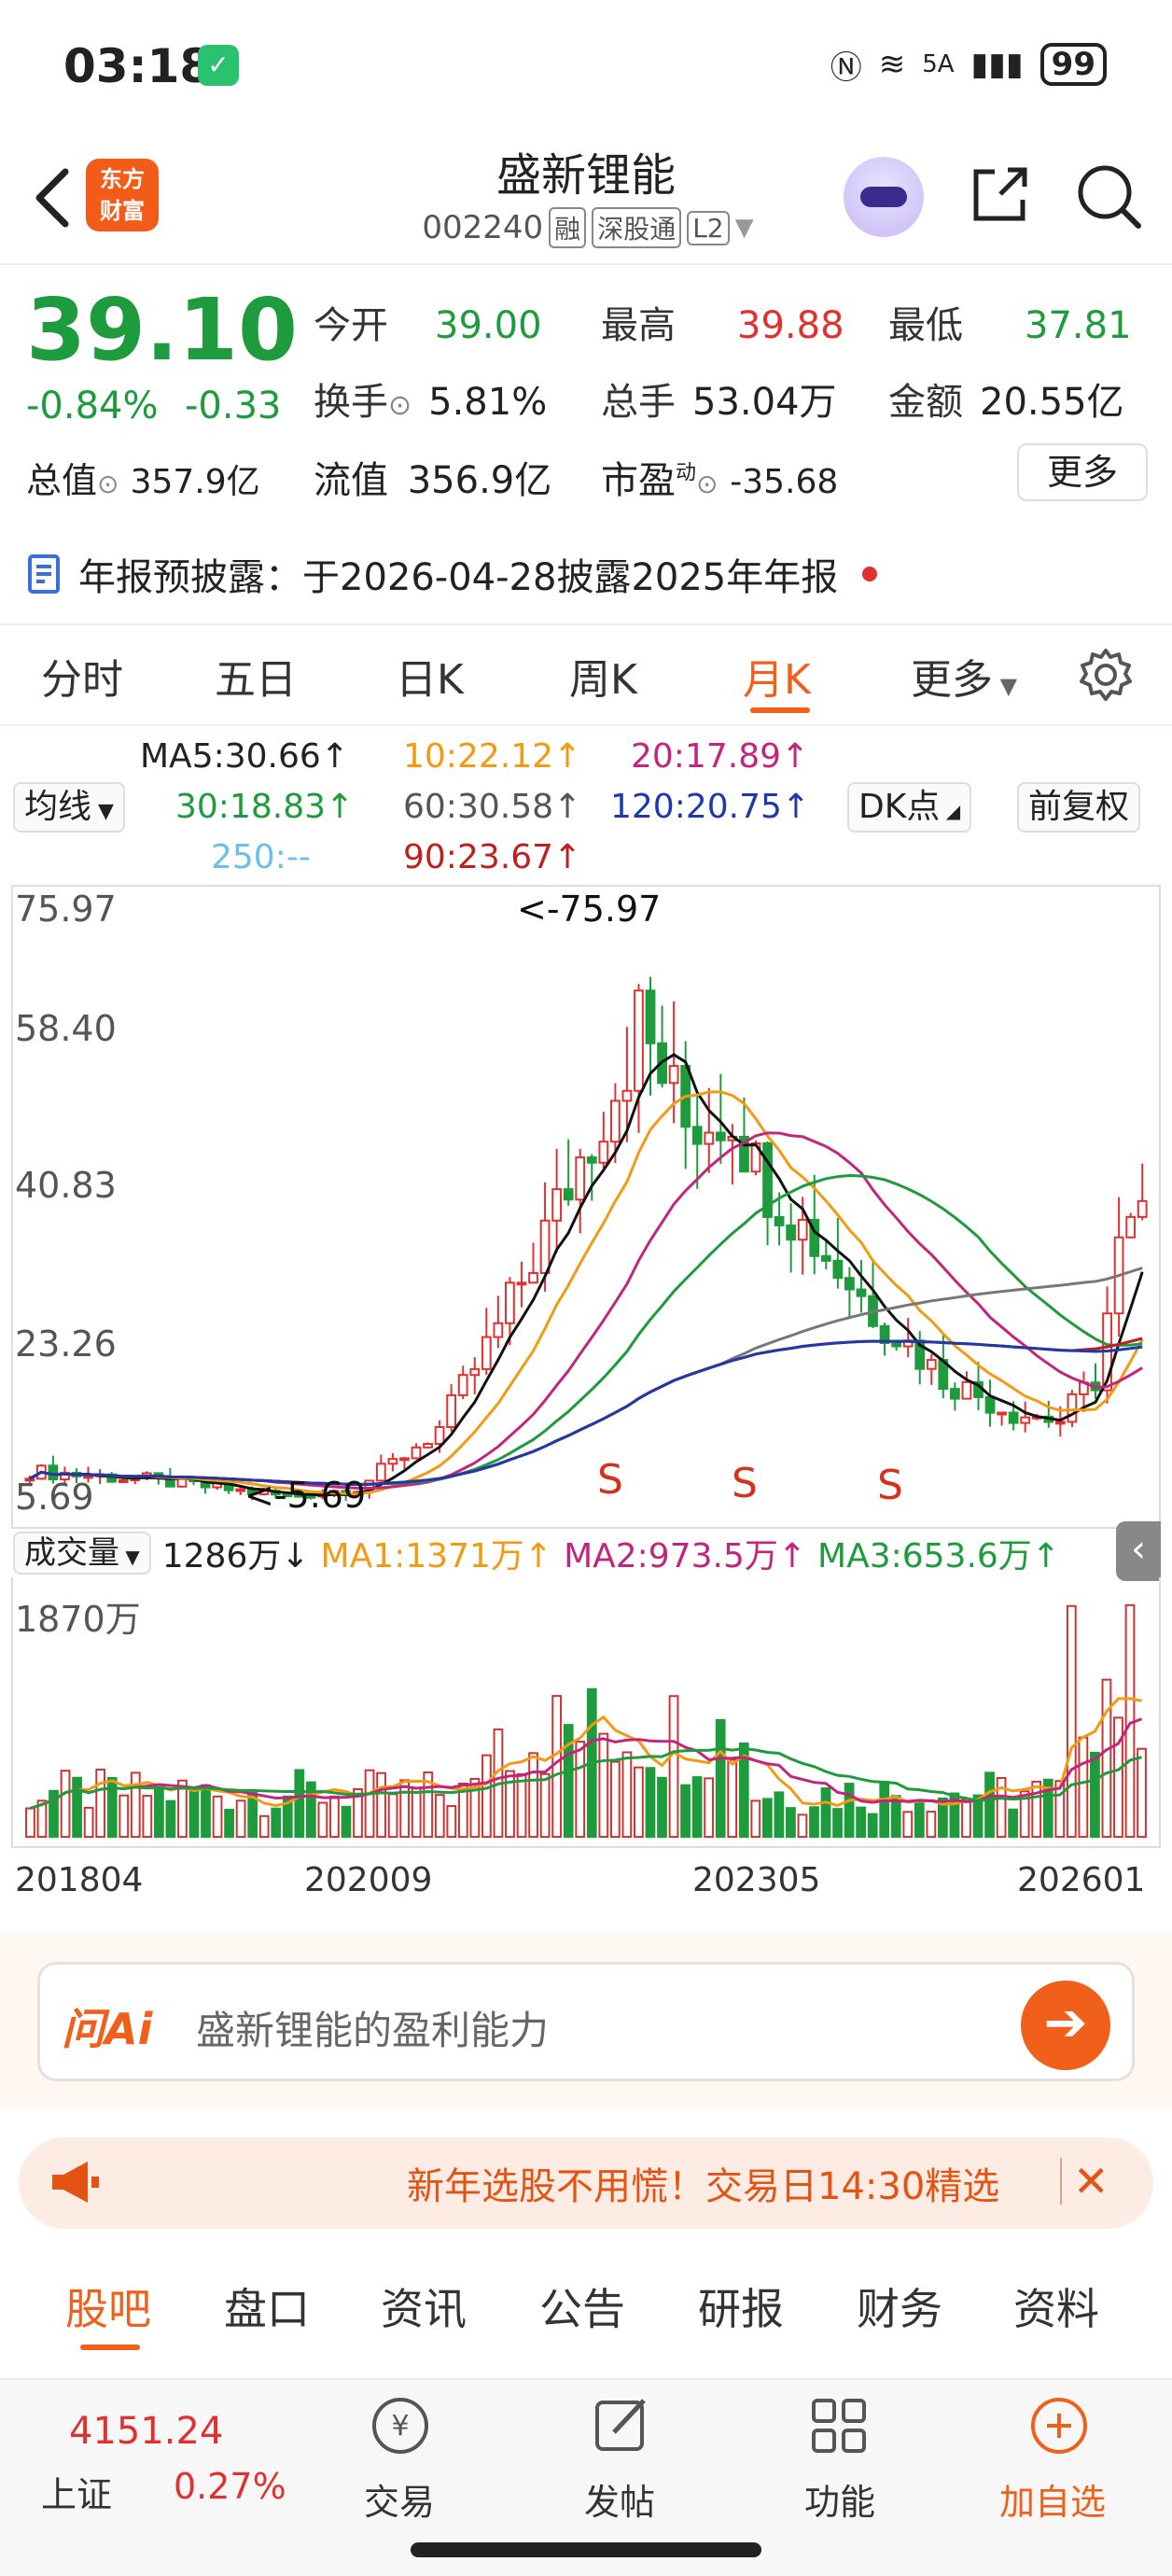 This screenshot has width=1172, height=2576. I want to click on add-watchlist-icon, so click(1059, 2425).